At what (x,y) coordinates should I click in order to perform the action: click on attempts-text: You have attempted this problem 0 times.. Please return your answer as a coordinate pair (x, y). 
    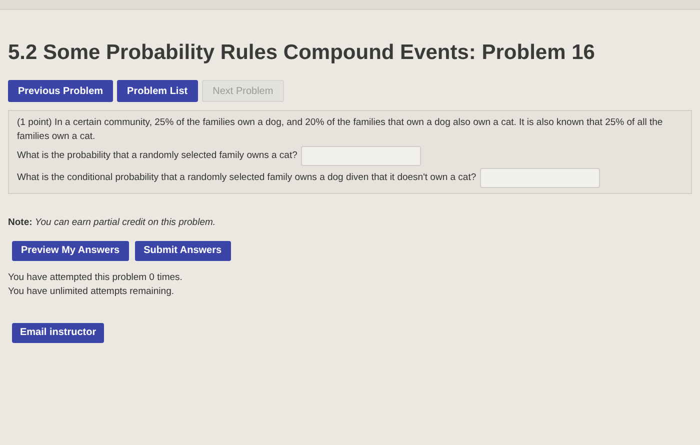
    Looking at the image, I should click on (96, 277).